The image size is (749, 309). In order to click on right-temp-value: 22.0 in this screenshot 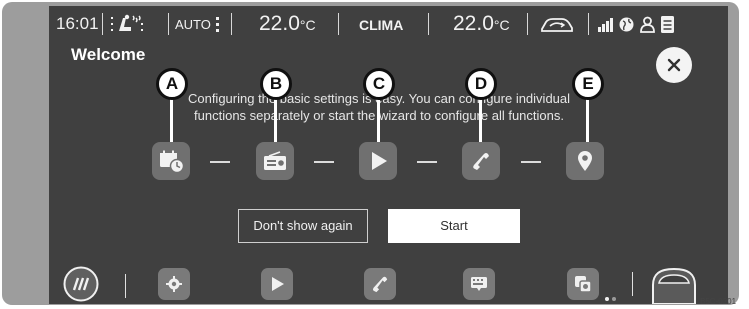, I will do `click(473, 23)`.